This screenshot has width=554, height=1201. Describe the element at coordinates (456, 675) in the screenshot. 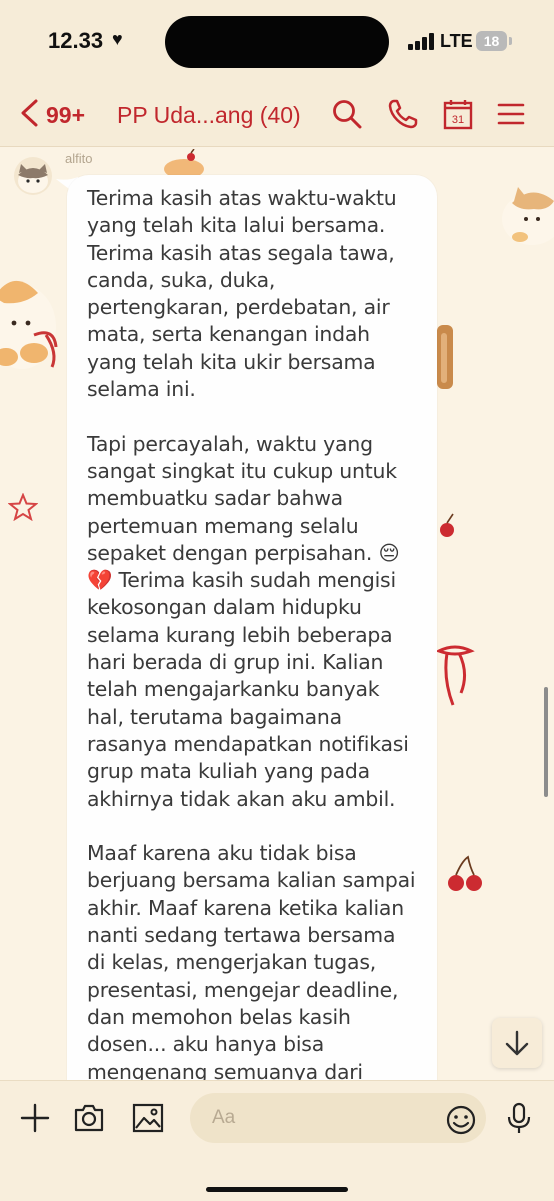

I see `ribbon-icon` at that location.